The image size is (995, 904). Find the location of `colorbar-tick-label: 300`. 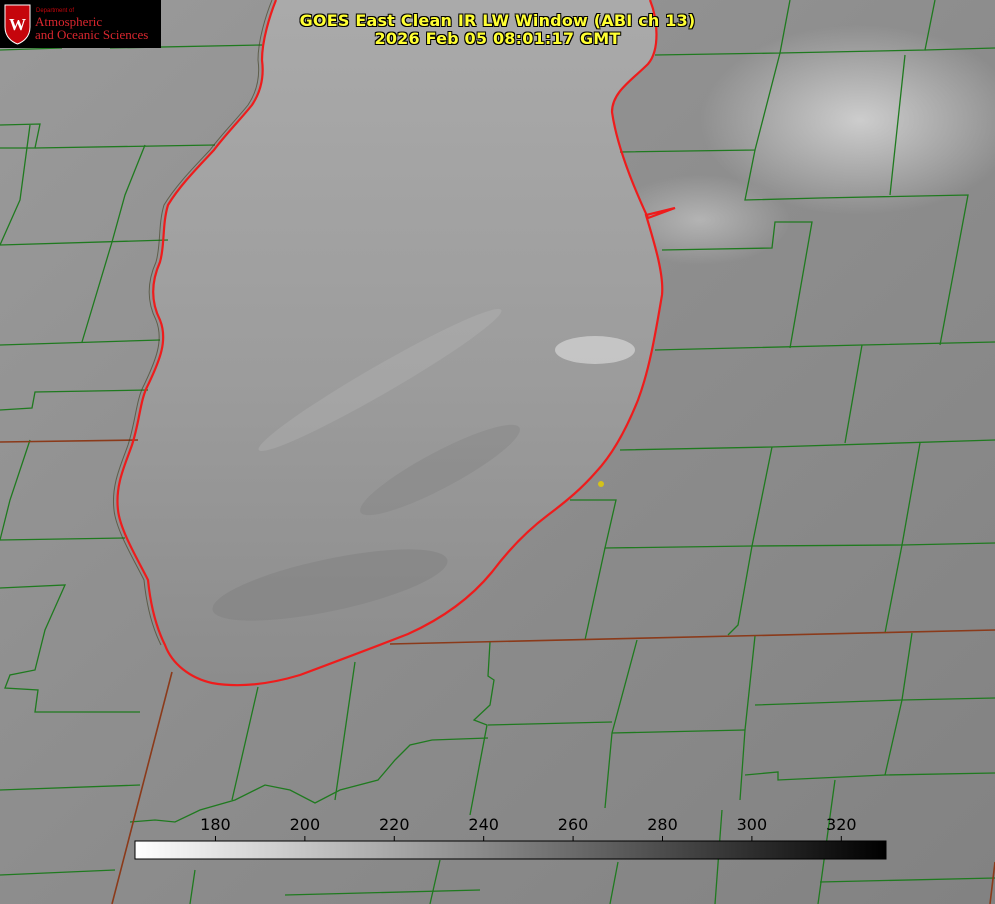

colorbar-tick-label: 300 is located at coordinates (752, 824).